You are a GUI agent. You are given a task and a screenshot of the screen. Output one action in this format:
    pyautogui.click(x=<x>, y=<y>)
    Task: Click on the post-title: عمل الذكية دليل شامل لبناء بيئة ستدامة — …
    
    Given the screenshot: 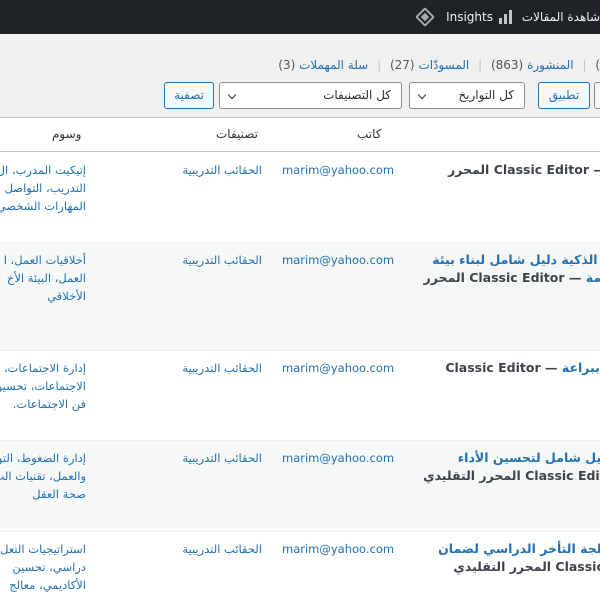 What is the action you would take?
    pyautogui.click(x=495, y=269)
    